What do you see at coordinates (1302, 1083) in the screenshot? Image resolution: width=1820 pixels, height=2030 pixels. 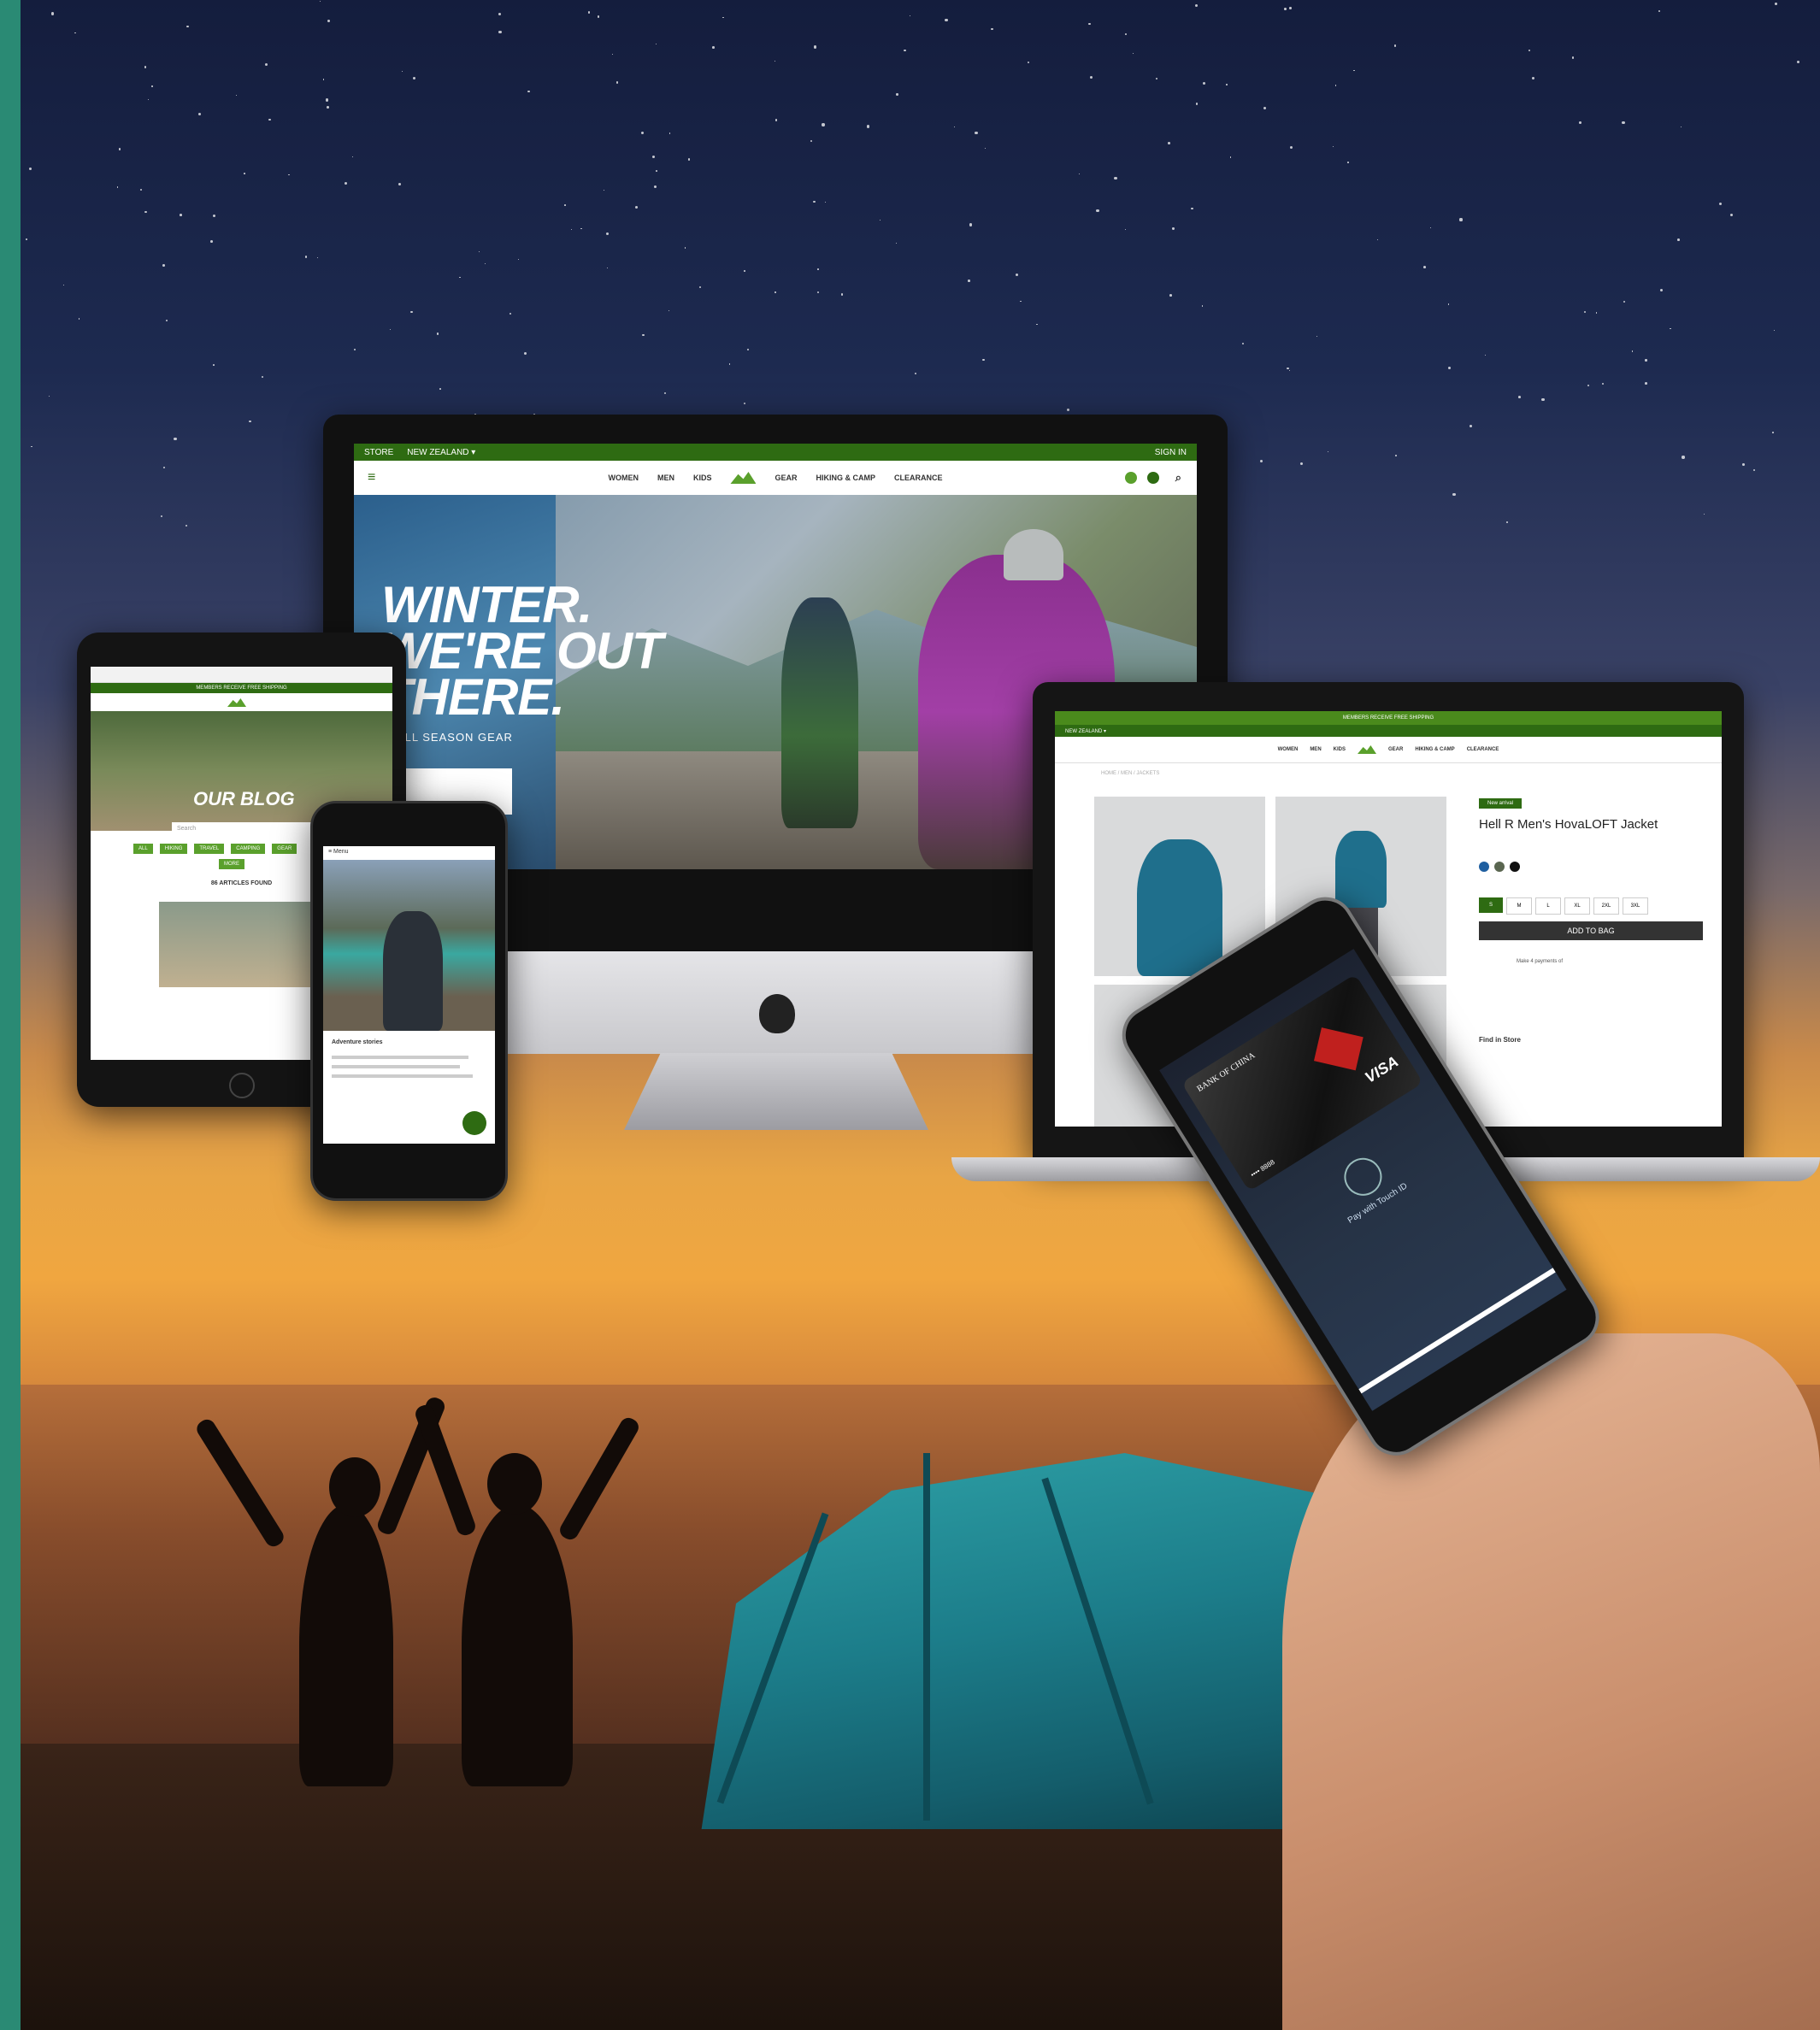 I see `bank-card: BANK OF CHINA VISA •••• 8888` at bounding box center [1302, 1083].